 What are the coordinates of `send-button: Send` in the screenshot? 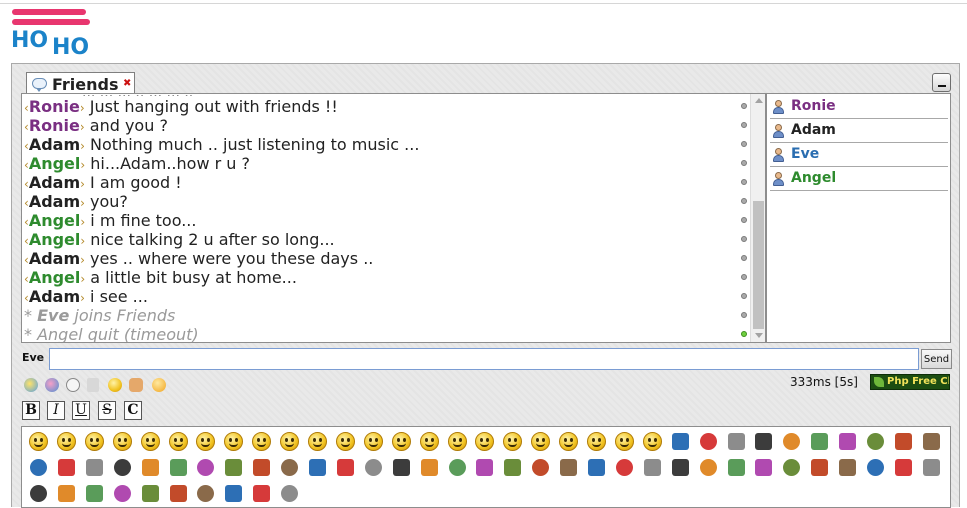 It's located at (936, 359).